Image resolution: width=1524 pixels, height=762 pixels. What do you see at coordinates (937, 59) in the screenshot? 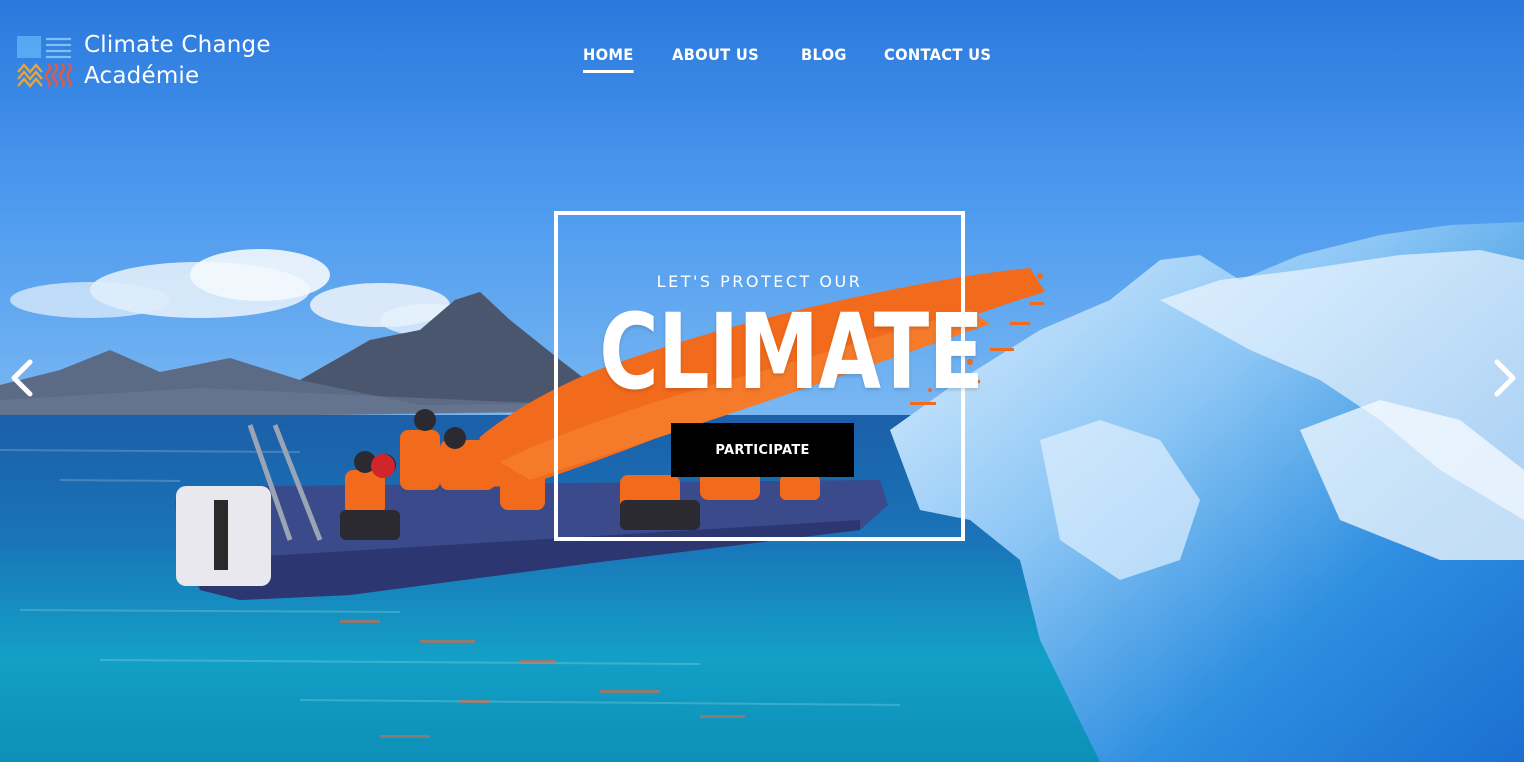
I see `nav-item-contact-us: CONTACT US` at bounding box center [937, 59].